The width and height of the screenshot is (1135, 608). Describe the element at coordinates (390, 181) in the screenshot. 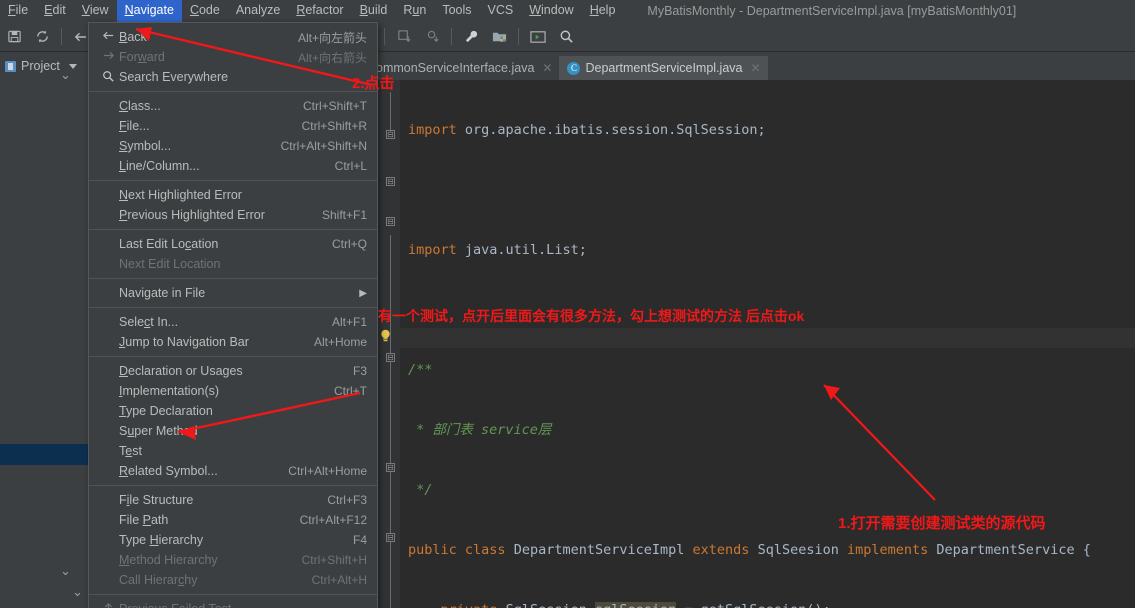

I see `fold-marker-javadoc: ⊟` at that location.